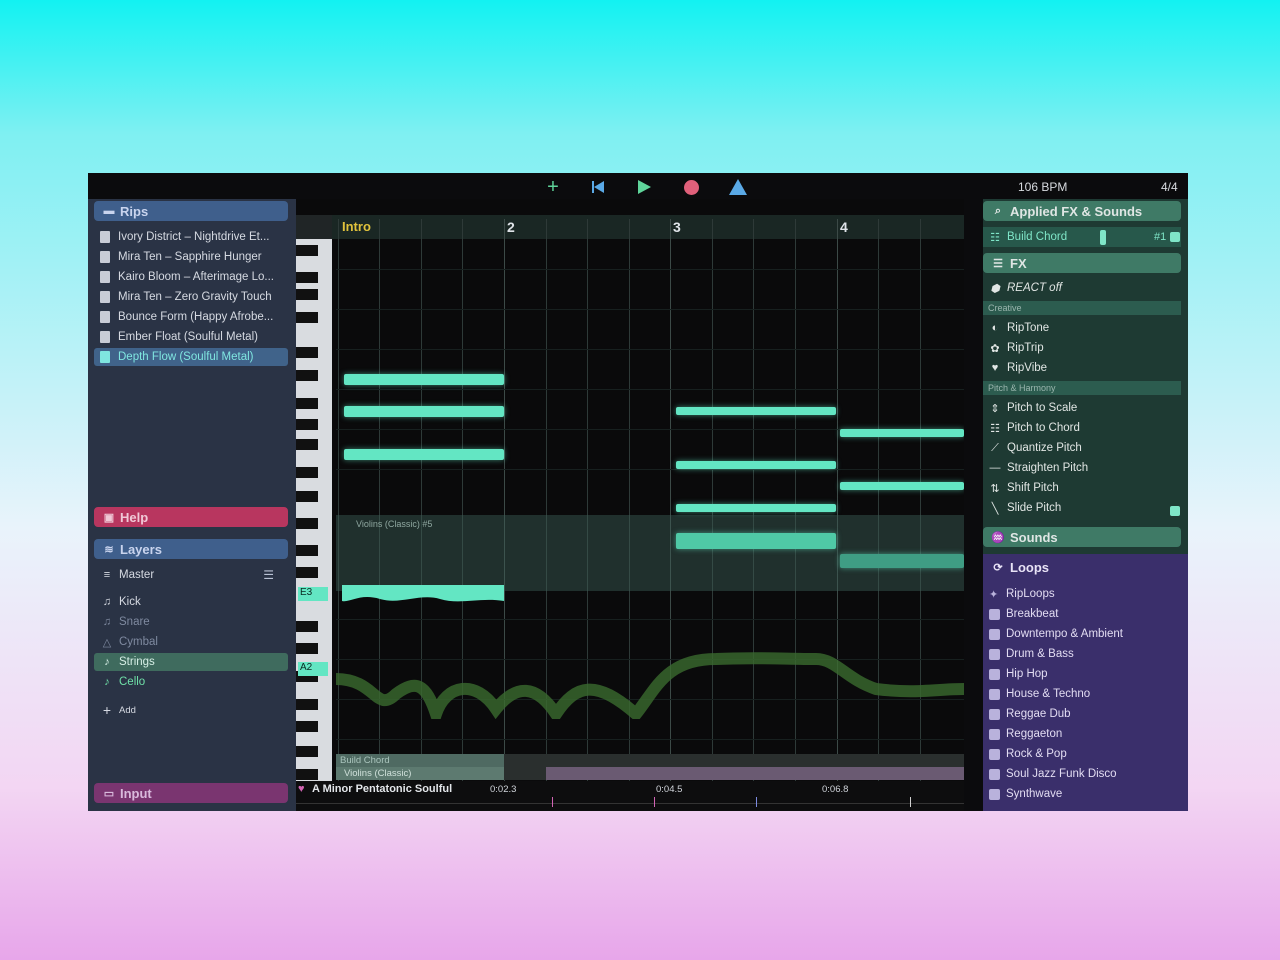 The height and width of the screenshot is (960, 1280). Describe the element at coordinates (1169, 187) in the screenshot. I see `time-signature: 4/4` at that location.